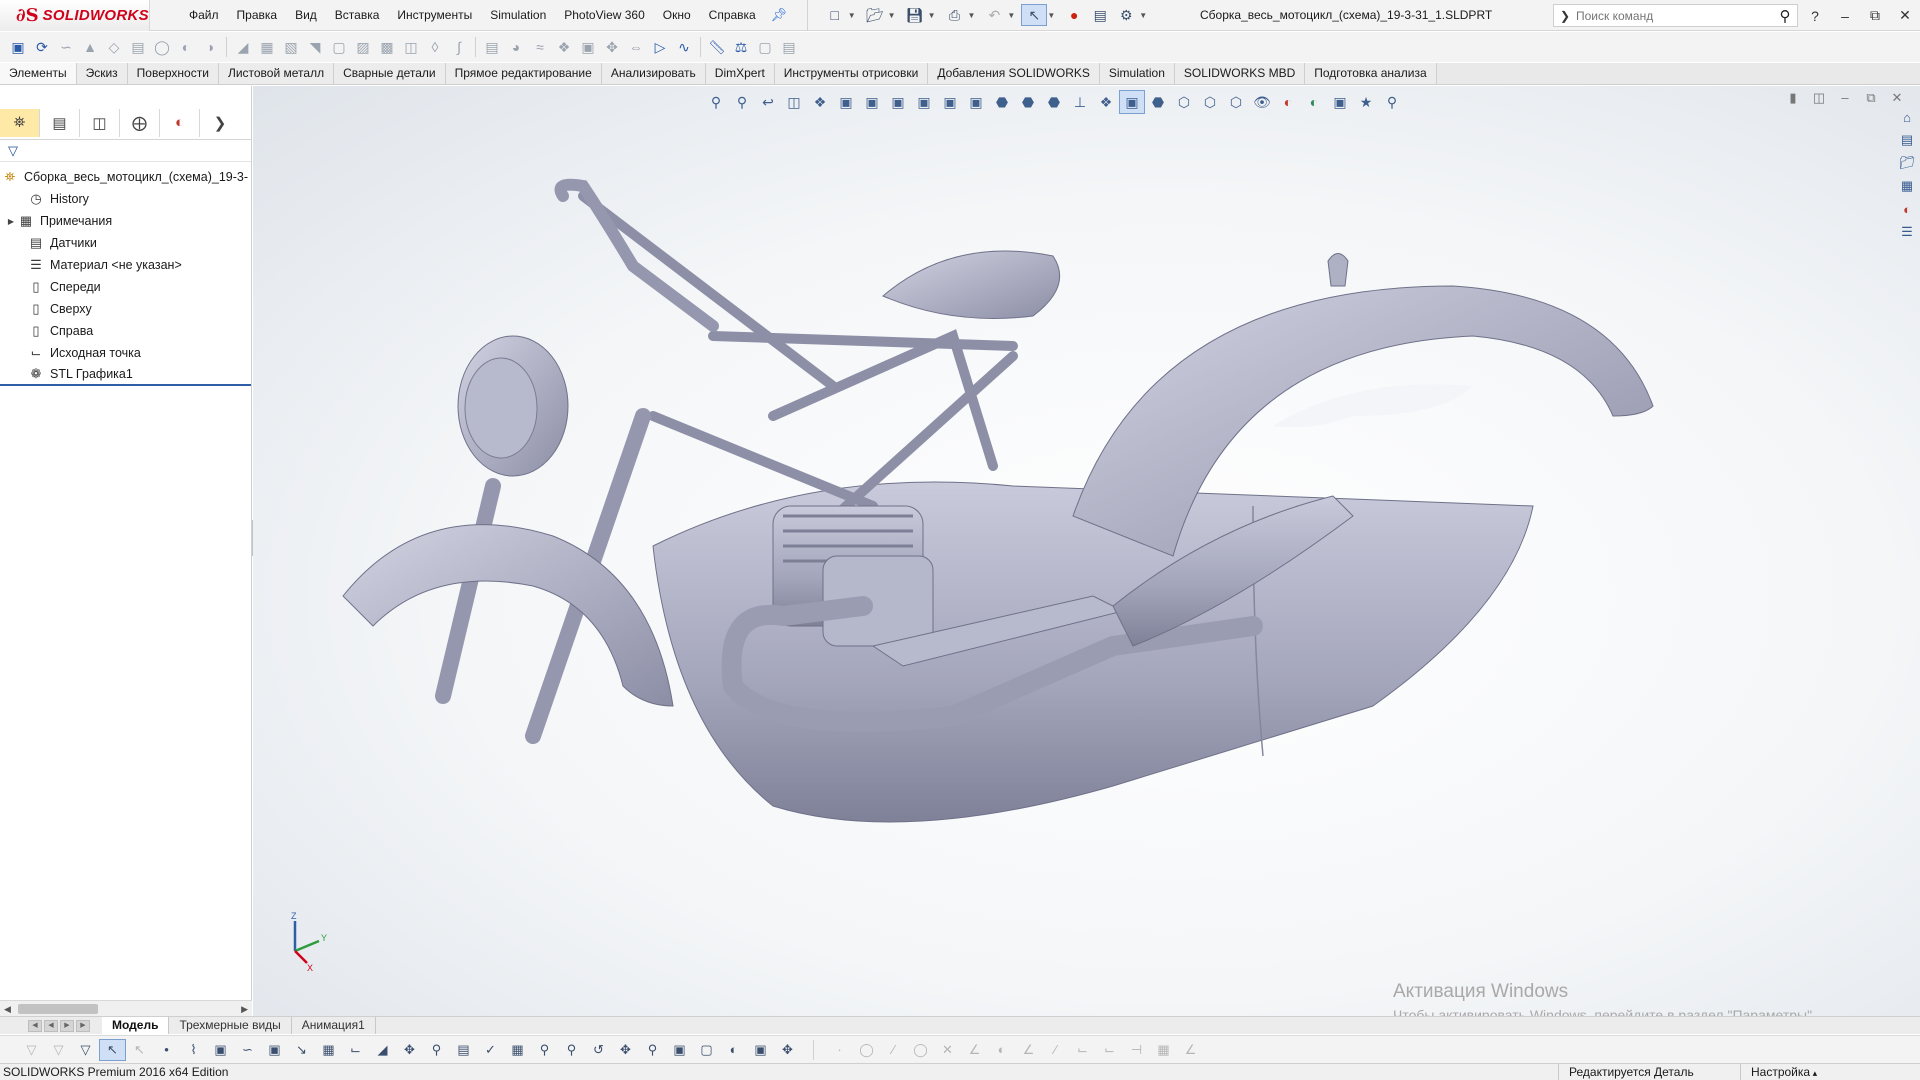 This screenshot has height=1080, width=1920. What do you see at coordinates (523, 73) in the screenshot?
I see `tab-direct-editing: Прямое редактирование` at bounding box center [523, 73].